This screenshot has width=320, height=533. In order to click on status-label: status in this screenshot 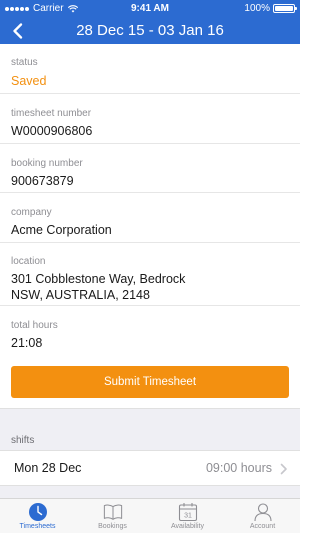, I will do `click(24, 62)`.